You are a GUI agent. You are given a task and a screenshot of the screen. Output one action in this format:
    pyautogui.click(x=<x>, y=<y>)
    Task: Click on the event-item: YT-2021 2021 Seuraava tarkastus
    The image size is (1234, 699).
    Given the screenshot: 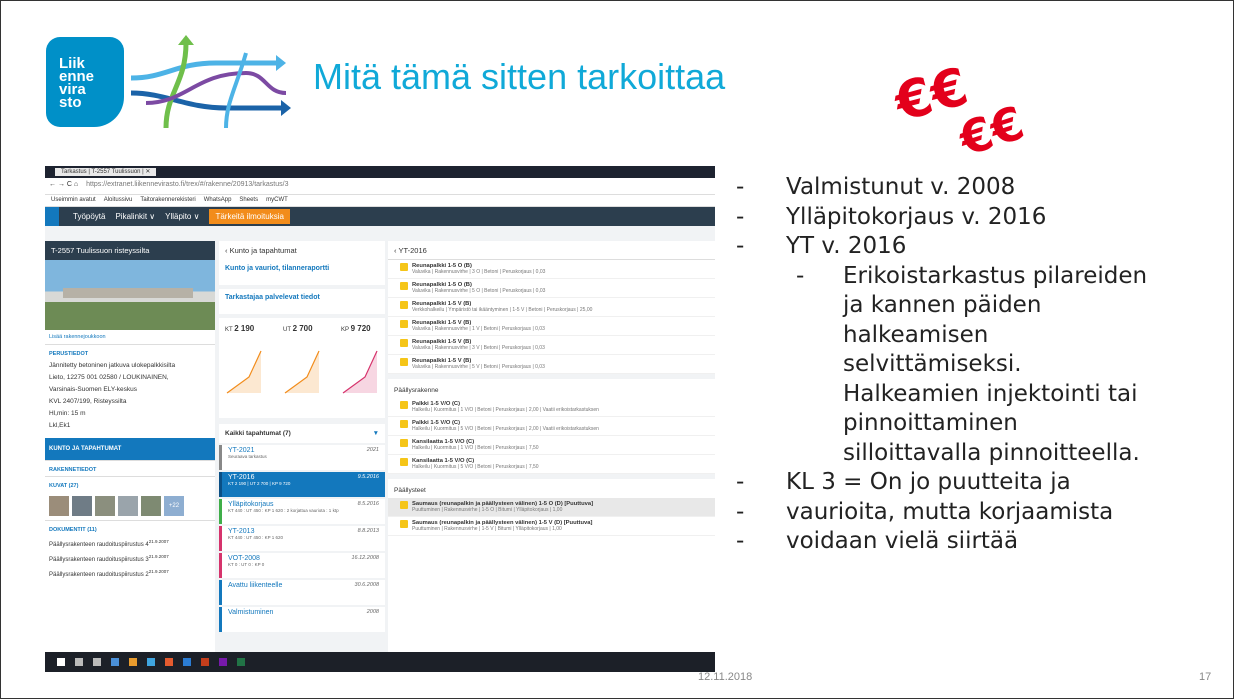 What is the action you would take?
    pyautogui.click(x=302, y=457)
    